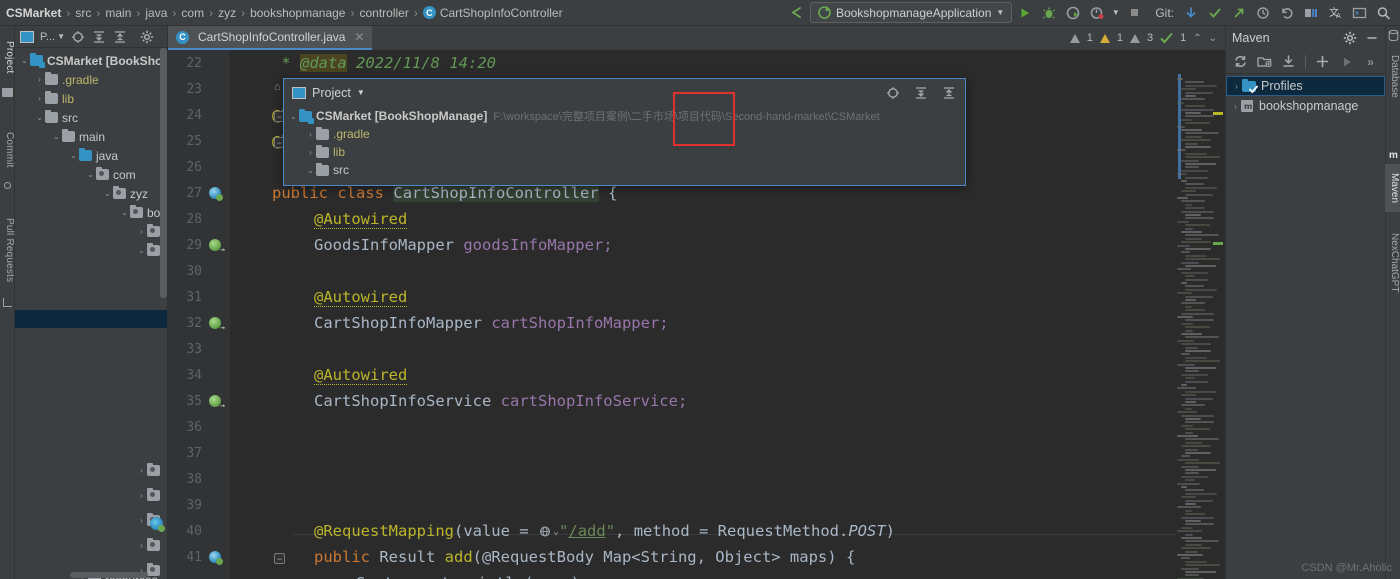 The image size is (1400, 579). I want to click on breadcrumb-item-com: com, so click(192, 13).